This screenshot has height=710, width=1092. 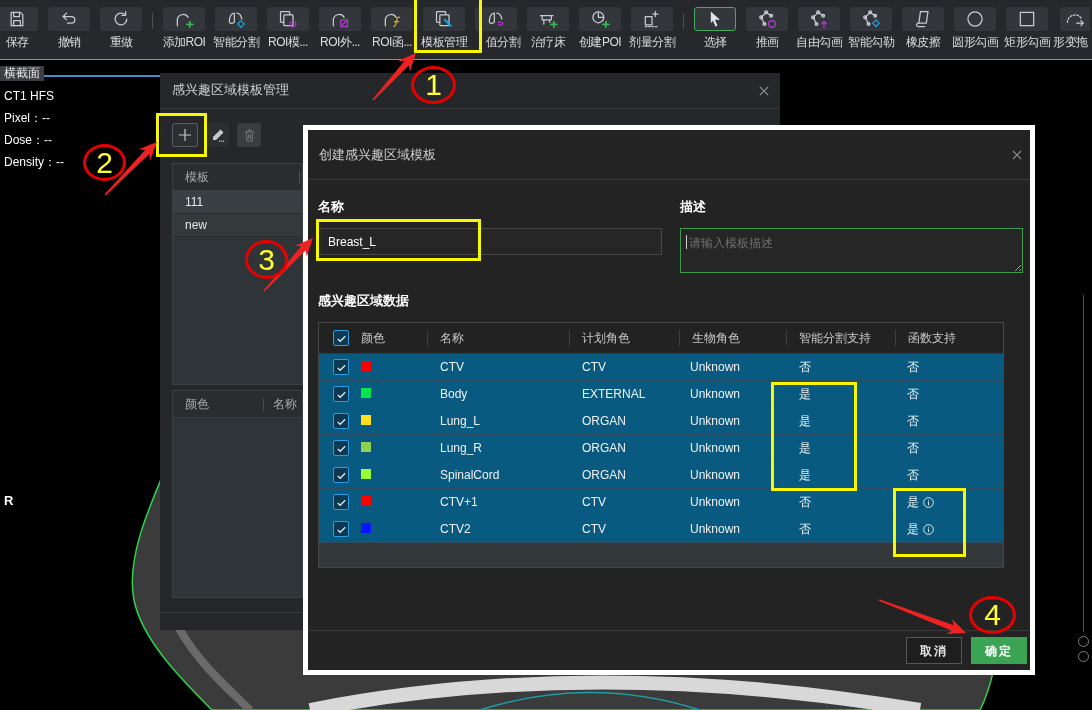 I want to click on pointer-arrow, so click(x=394, y=77).